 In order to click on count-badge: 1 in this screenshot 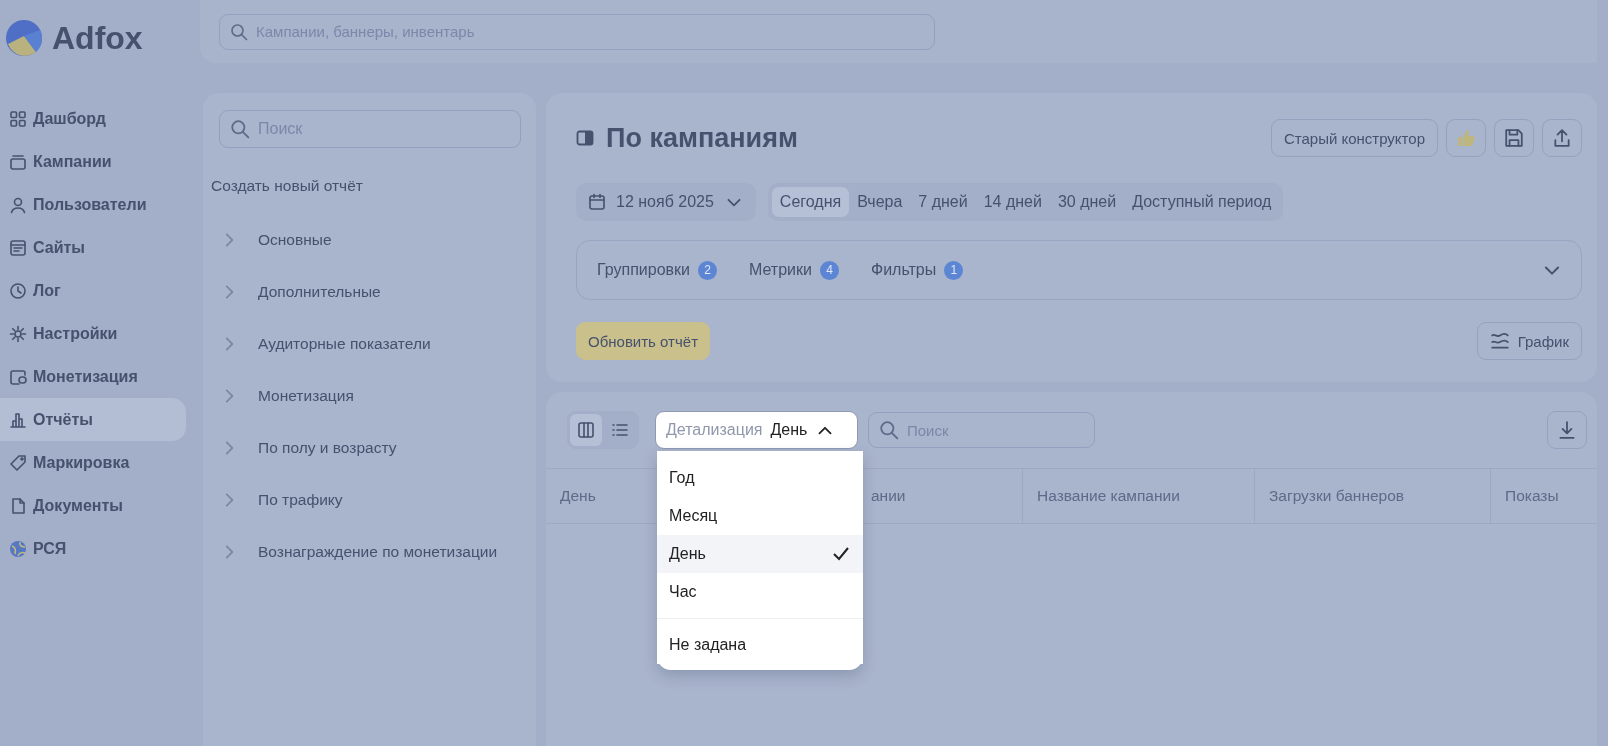, I will do `click(954, 270)`.